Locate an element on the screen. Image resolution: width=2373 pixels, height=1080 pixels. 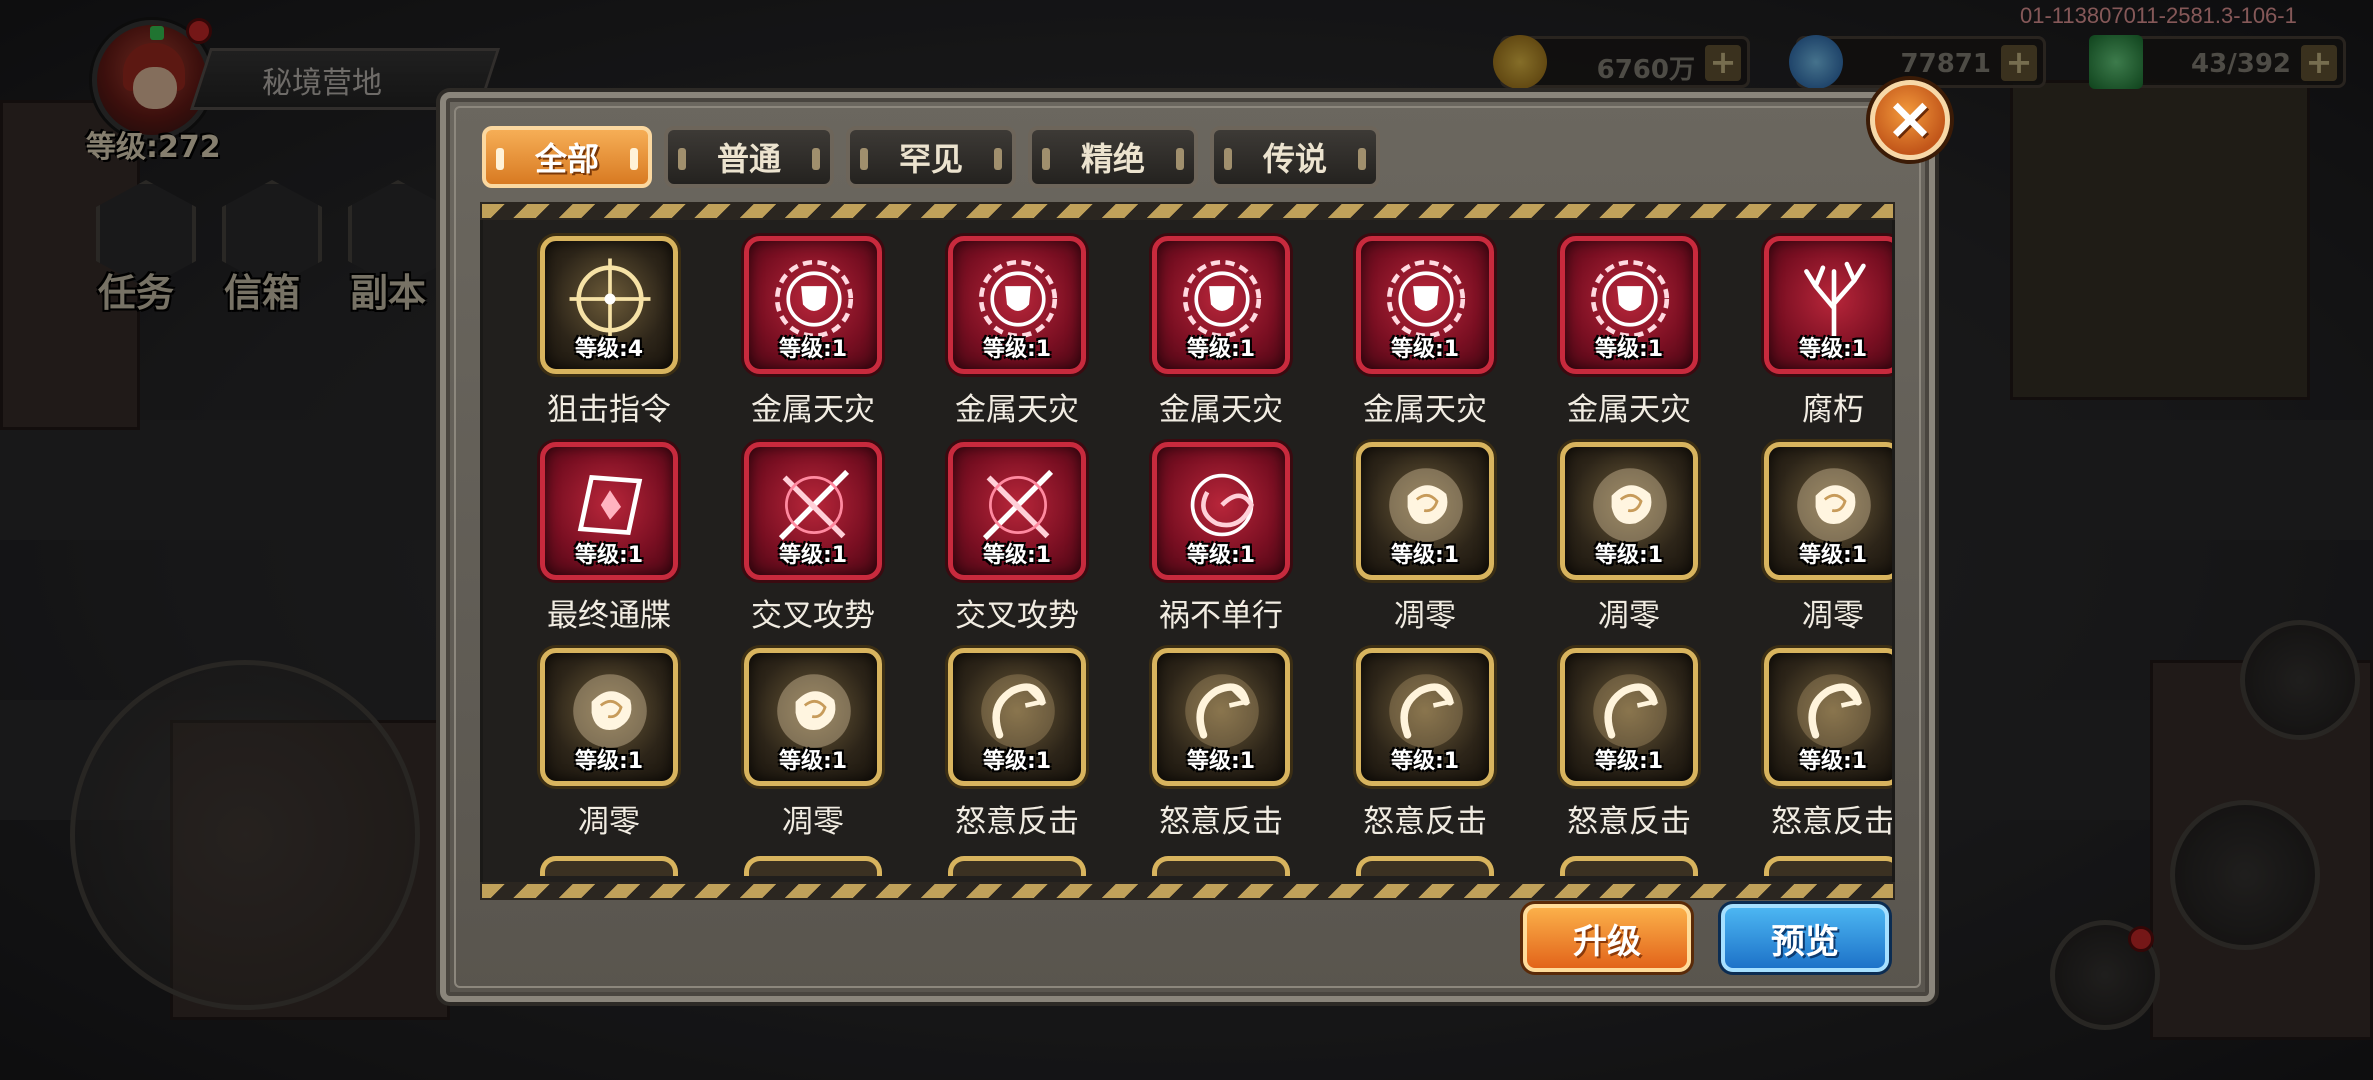
tab-epic: 精绝 is located at coordinates (1113, 157).